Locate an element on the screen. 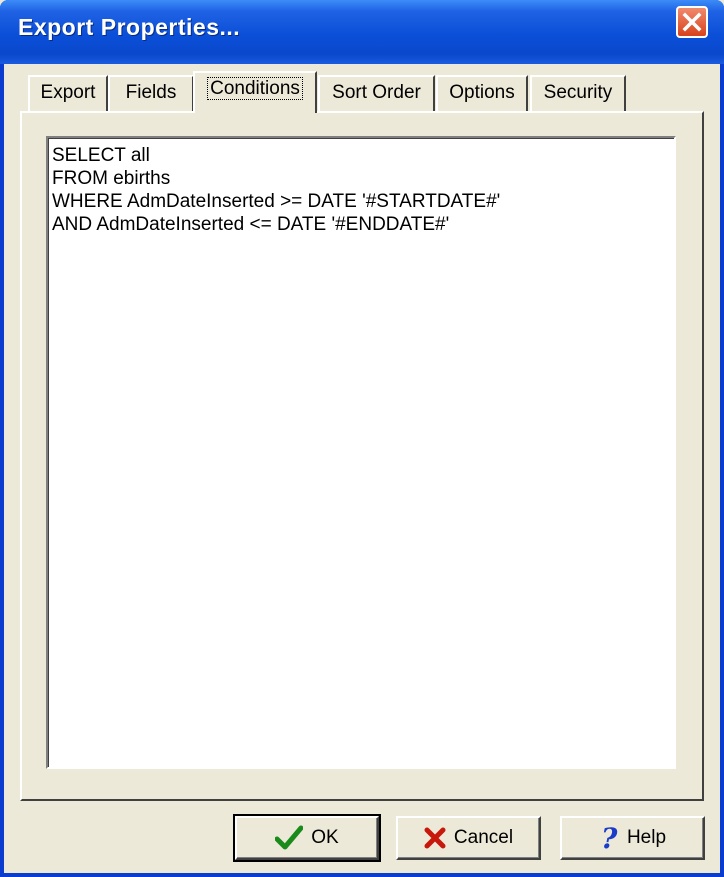 The image size is (724, 877). help-button: ? Help is located at coordinates (632, 838).